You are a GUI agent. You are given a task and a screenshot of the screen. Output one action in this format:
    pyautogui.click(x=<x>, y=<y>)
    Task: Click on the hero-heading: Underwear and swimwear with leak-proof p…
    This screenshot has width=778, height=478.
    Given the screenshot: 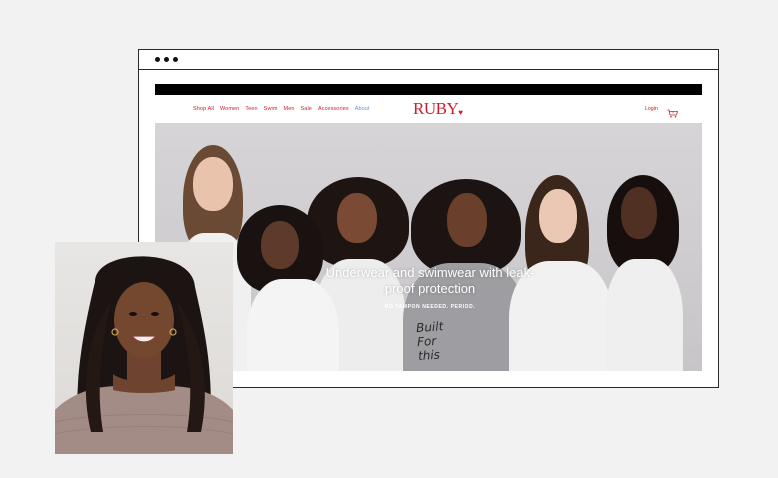 What is the action you would take?
    pyautogui.click(x=430, y=280)
    